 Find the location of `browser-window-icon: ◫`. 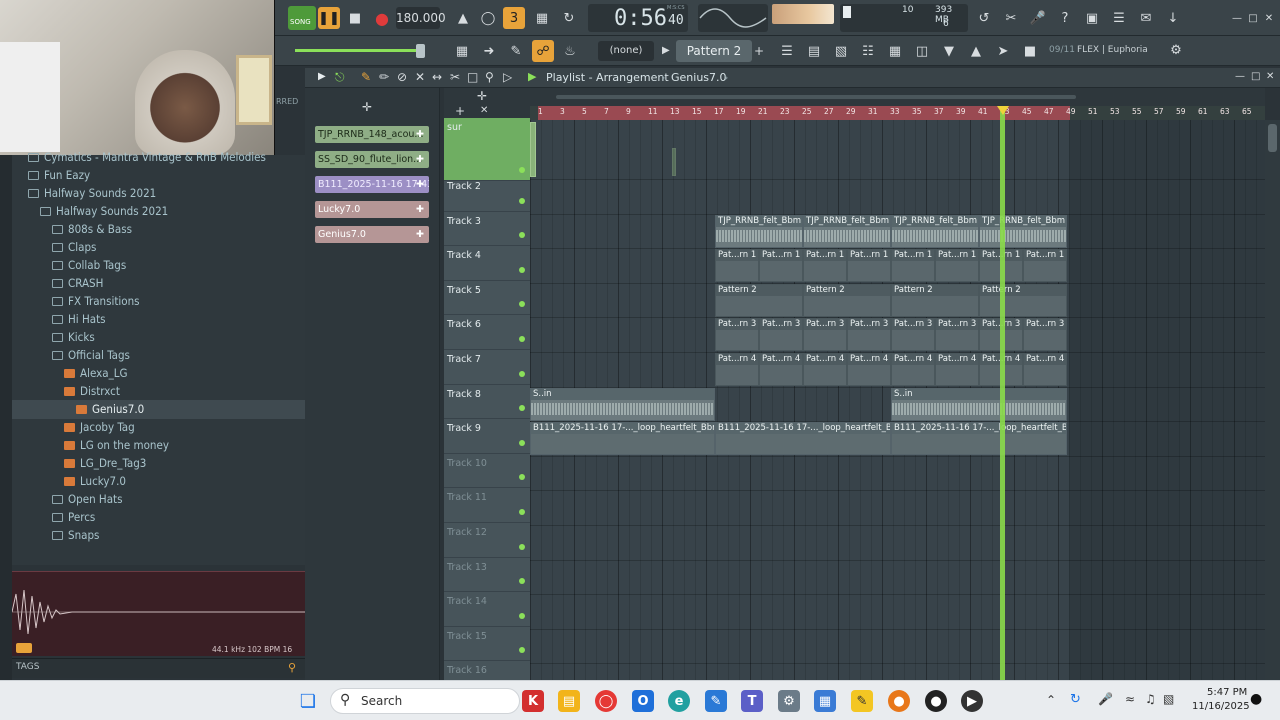

browser-window-icon: ◫ is located at coordinates (922, 51).